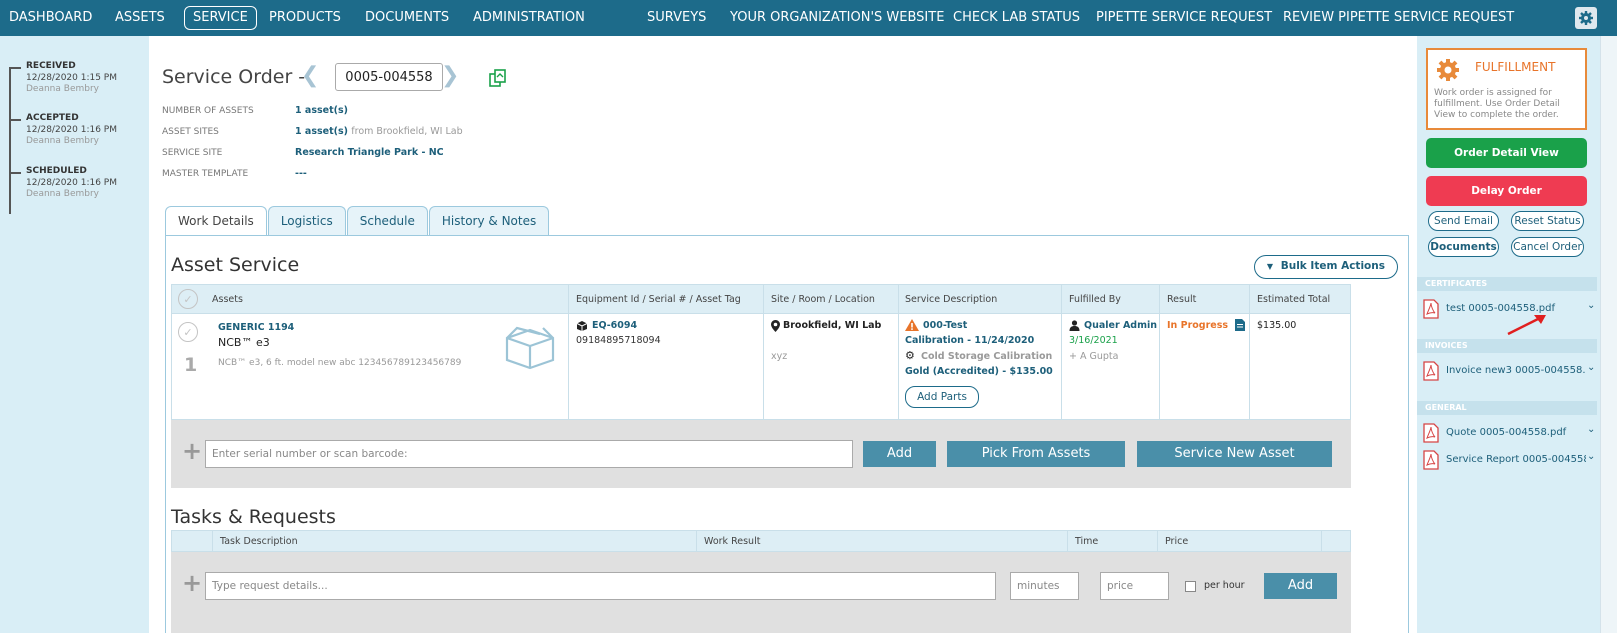 This screenshot has height=633, width=1617. I want to click on service-level: Gold (Accredited) - $135.00, so click(979, 371).